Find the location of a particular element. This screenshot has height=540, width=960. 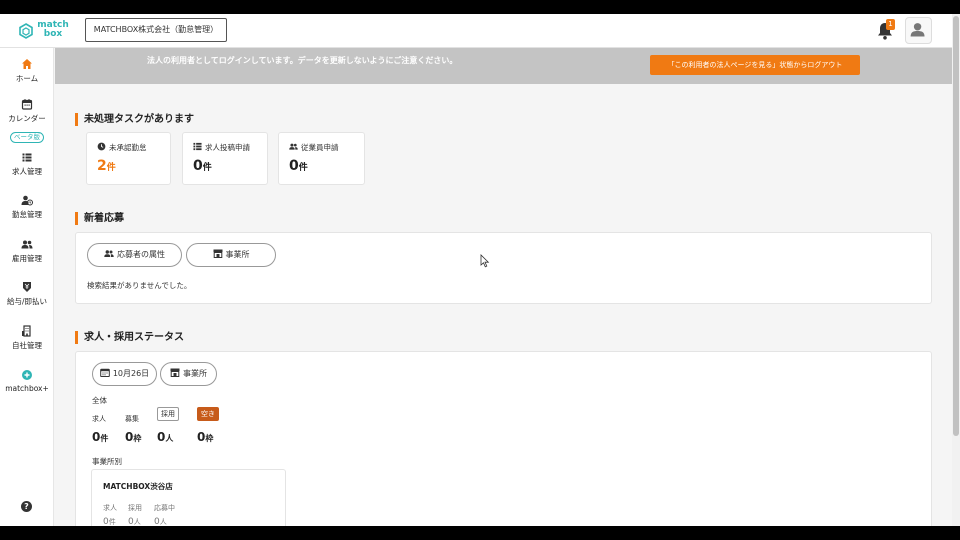

sidebar-item-payroll: 給与/即払い is located at coordinates (27, 294).